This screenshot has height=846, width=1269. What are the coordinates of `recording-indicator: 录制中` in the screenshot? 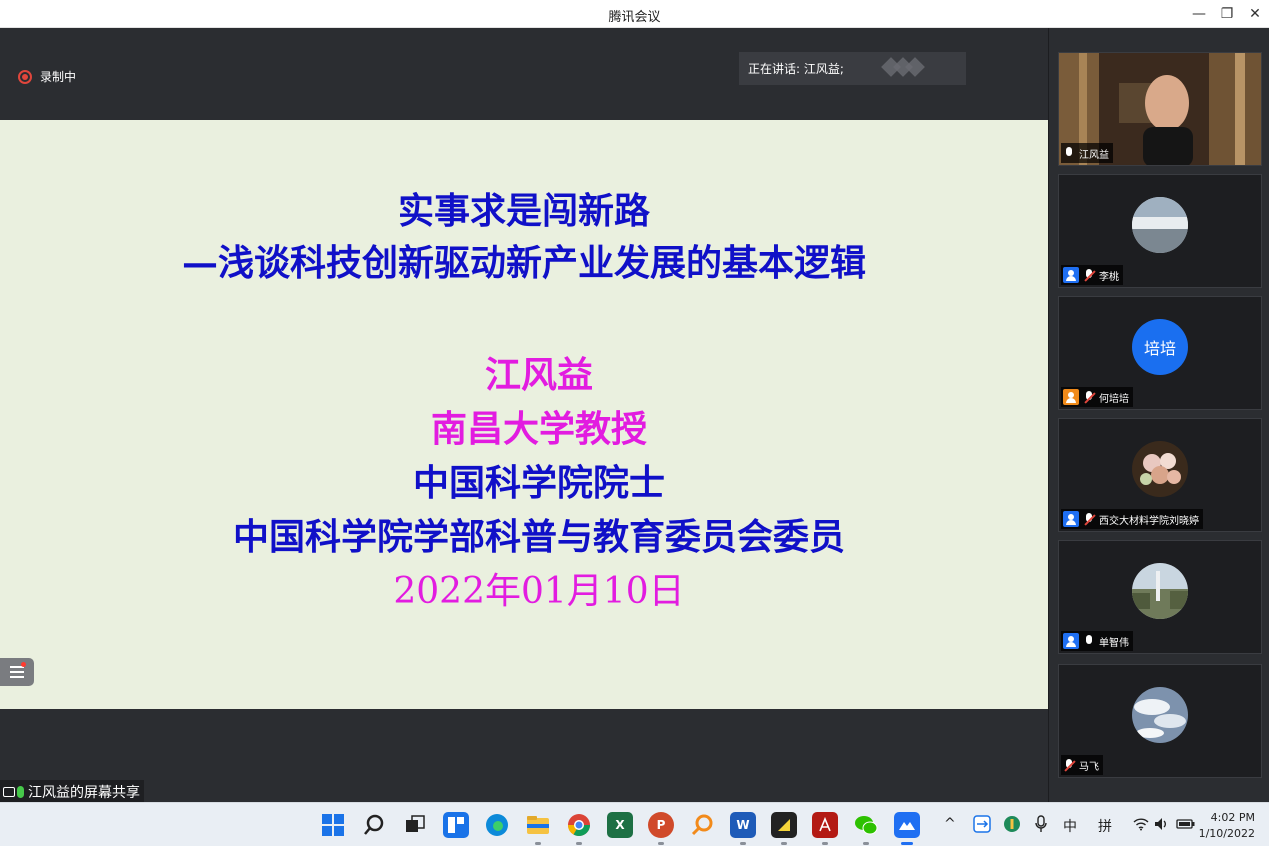 It's located at (47, 76).